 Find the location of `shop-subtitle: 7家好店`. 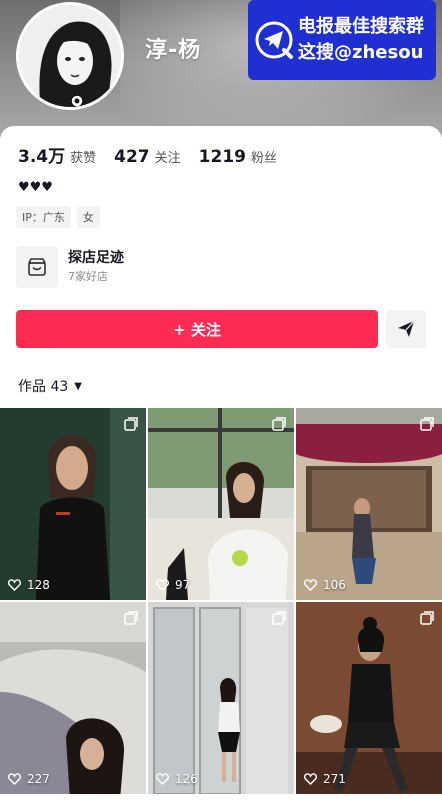

shop-subtitle: 7家好店 is located at coordinates (88, 276).